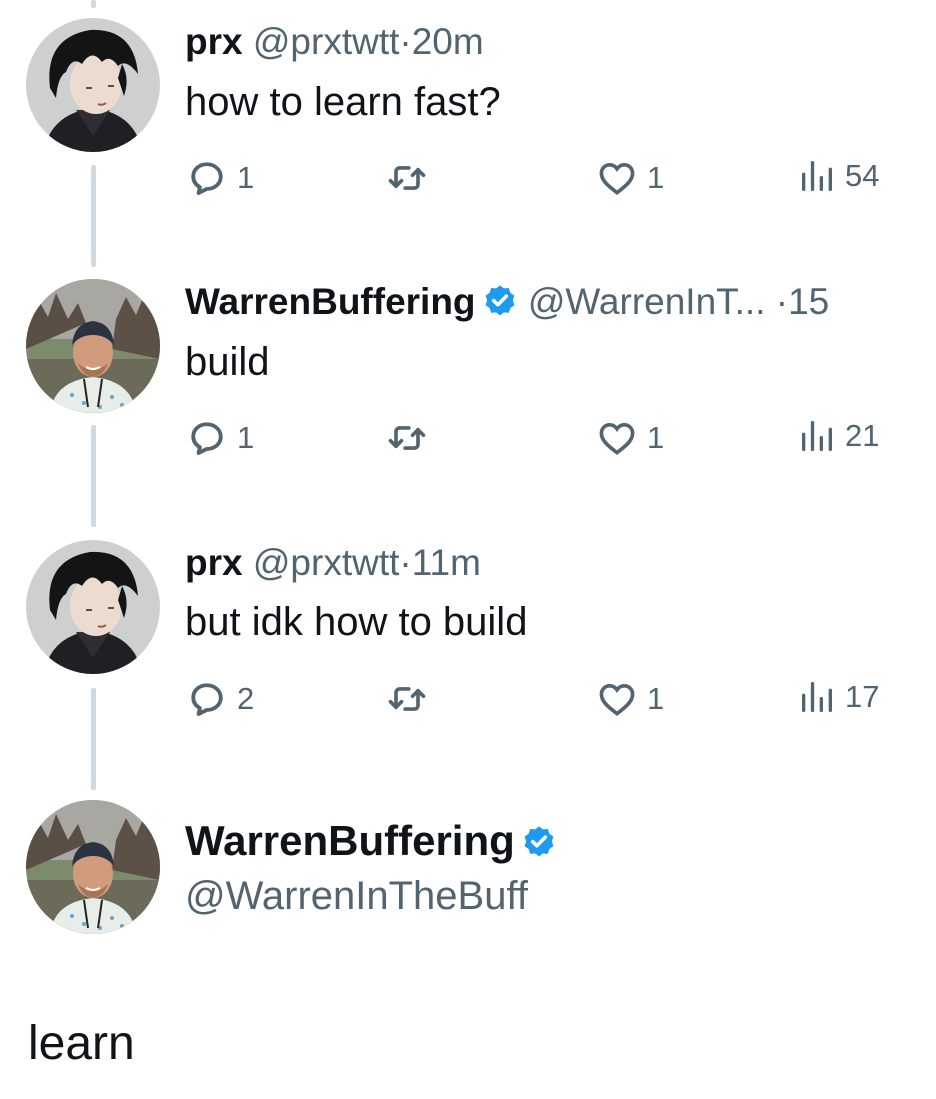 The width and height of the screenshot is (936, 1099). I want to click on reply-count: 2, so click(246, 698).